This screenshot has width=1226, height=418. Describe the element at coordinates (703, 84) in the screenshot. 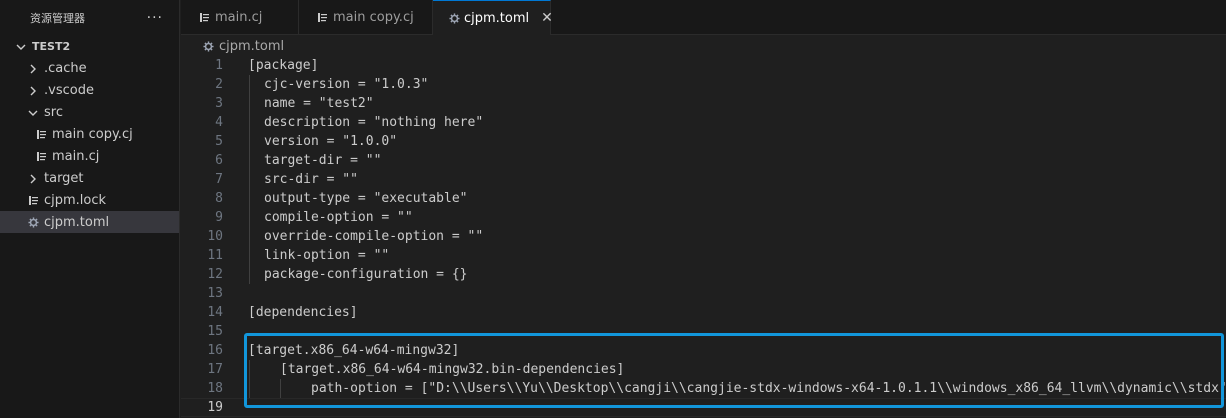

I see `code-line: 2 cjc-version = "1.0.3"` at that location.